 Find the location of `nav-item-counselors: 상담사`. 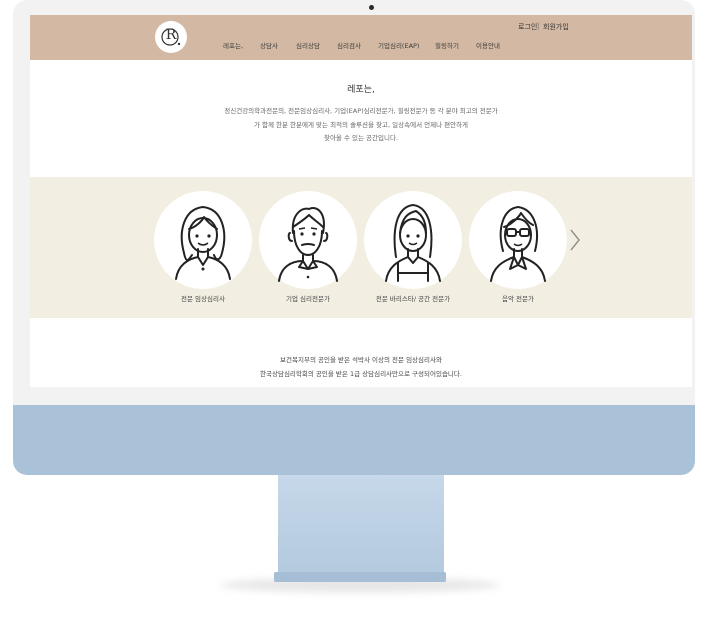

nav-item-counselors: 상담사 is located at coordinates (269, 45).